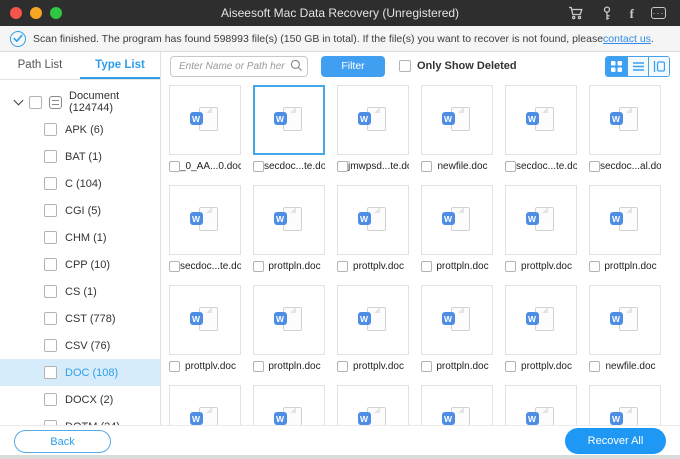  I want to click on file-cell: prottplv.doc, so click(541, 230).